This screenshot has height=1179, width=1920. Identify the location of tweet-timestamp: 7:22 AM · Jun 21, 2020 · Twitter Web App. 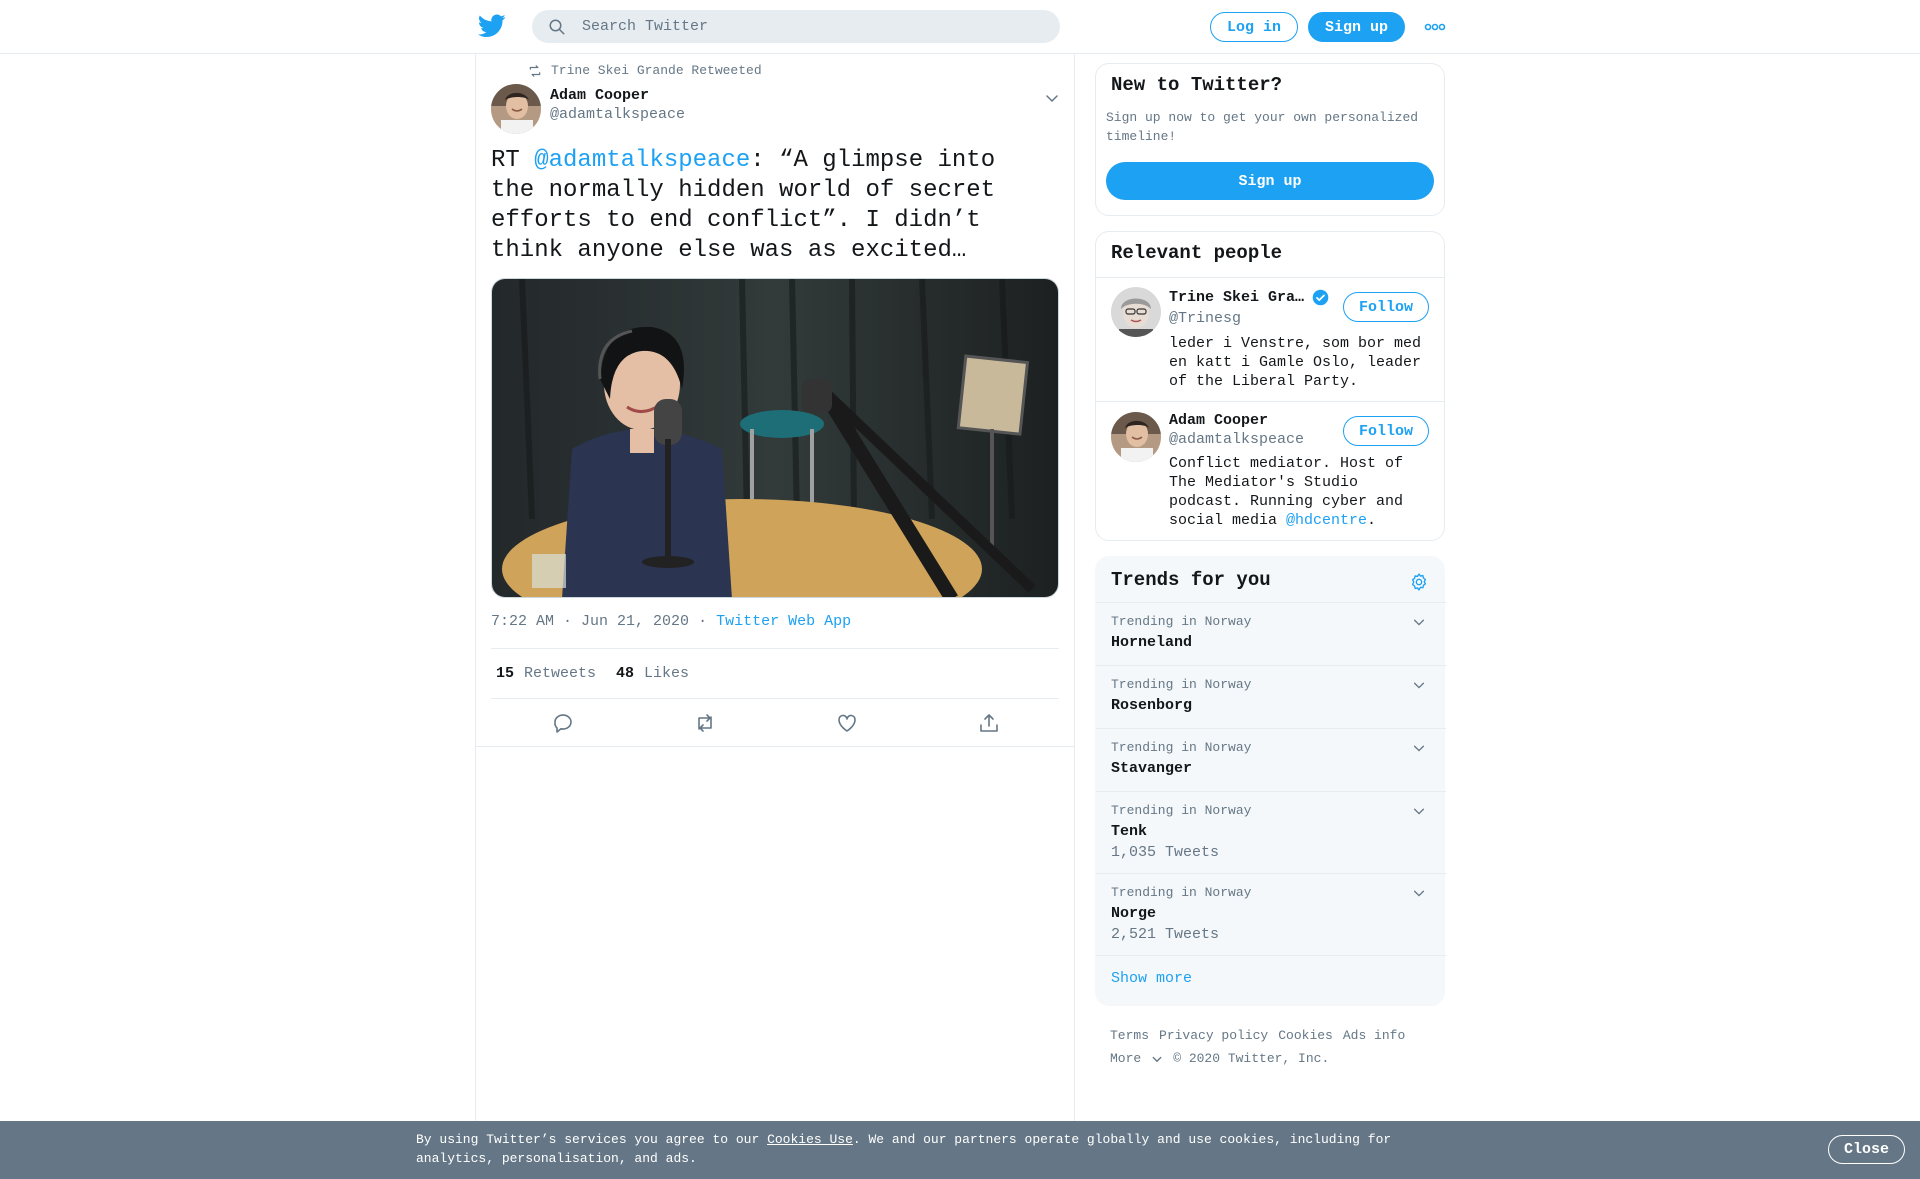
(671, 621).